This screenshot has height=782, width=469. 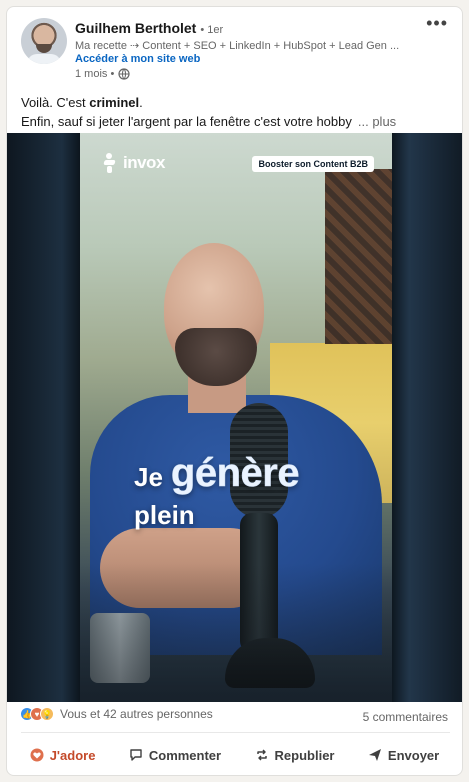 What do you see at coordinates (413, 755) in the screenshot?
I see `send-button-label: Envoyer` at bounding box center [413, 755].